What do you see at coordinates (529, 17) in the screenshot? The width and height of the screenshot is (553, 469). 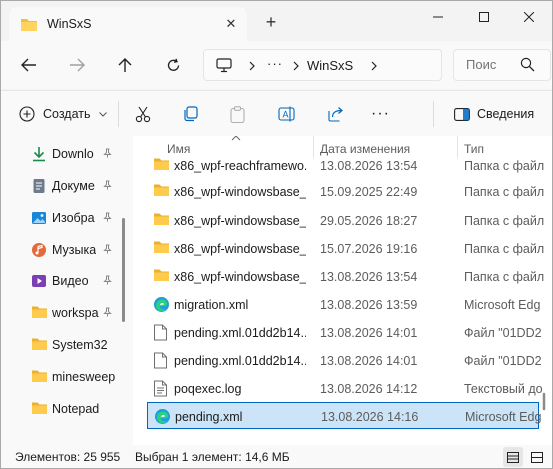 I see `close-button` at bounding box center [529, 17].